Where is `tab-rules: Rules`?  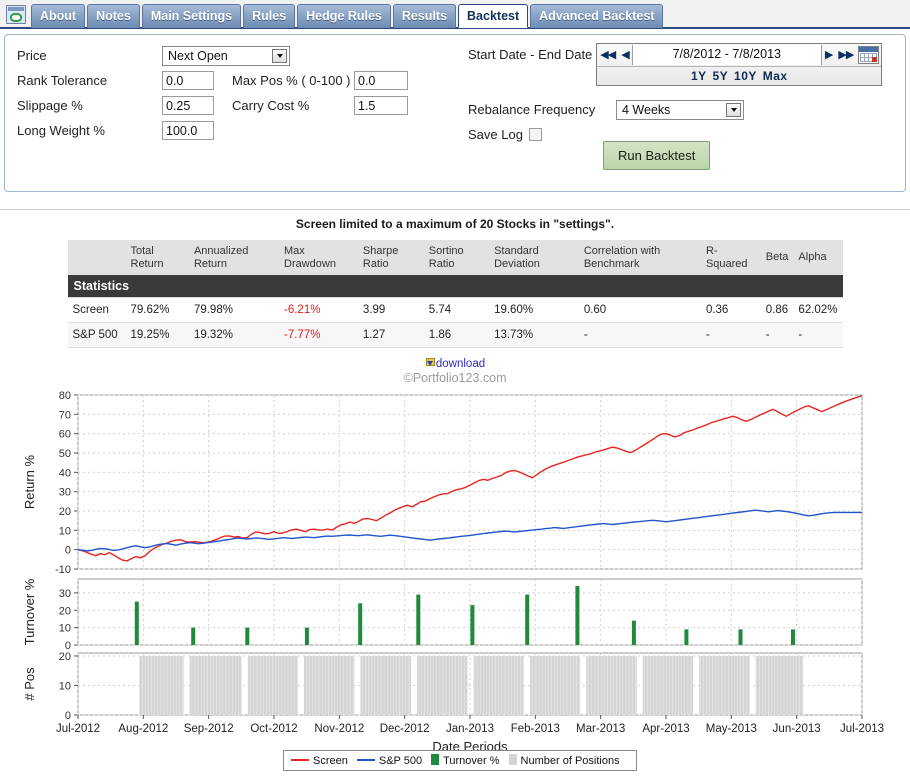
tab-rules: Rules is located at coordinates (269, 16).